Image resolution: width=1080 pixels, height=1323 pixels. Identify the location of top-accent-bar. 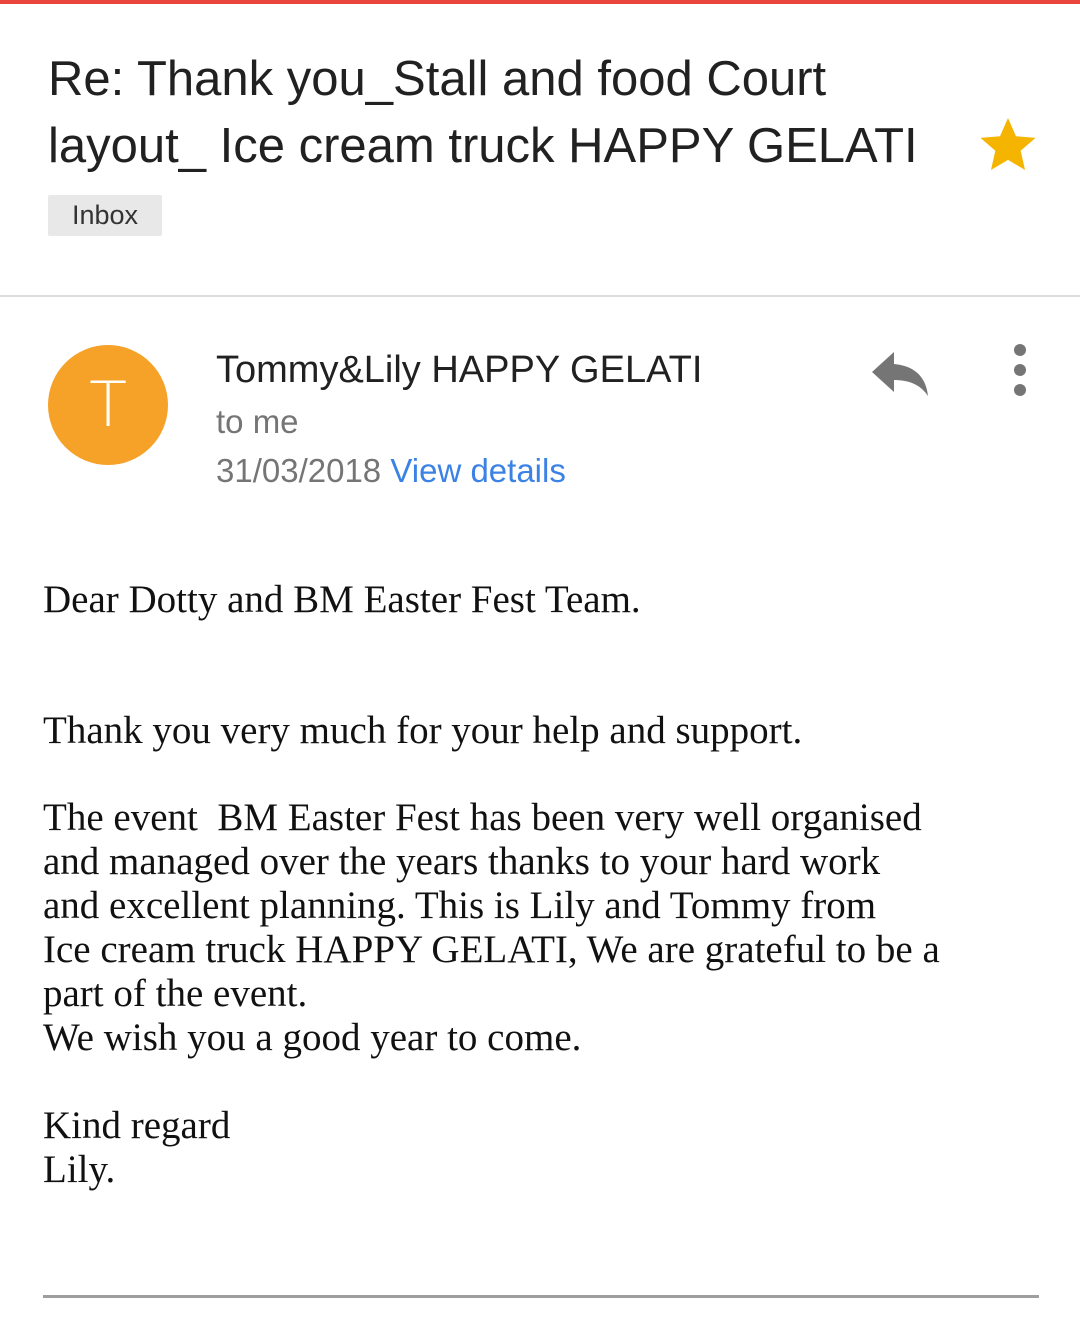
(540, 2).